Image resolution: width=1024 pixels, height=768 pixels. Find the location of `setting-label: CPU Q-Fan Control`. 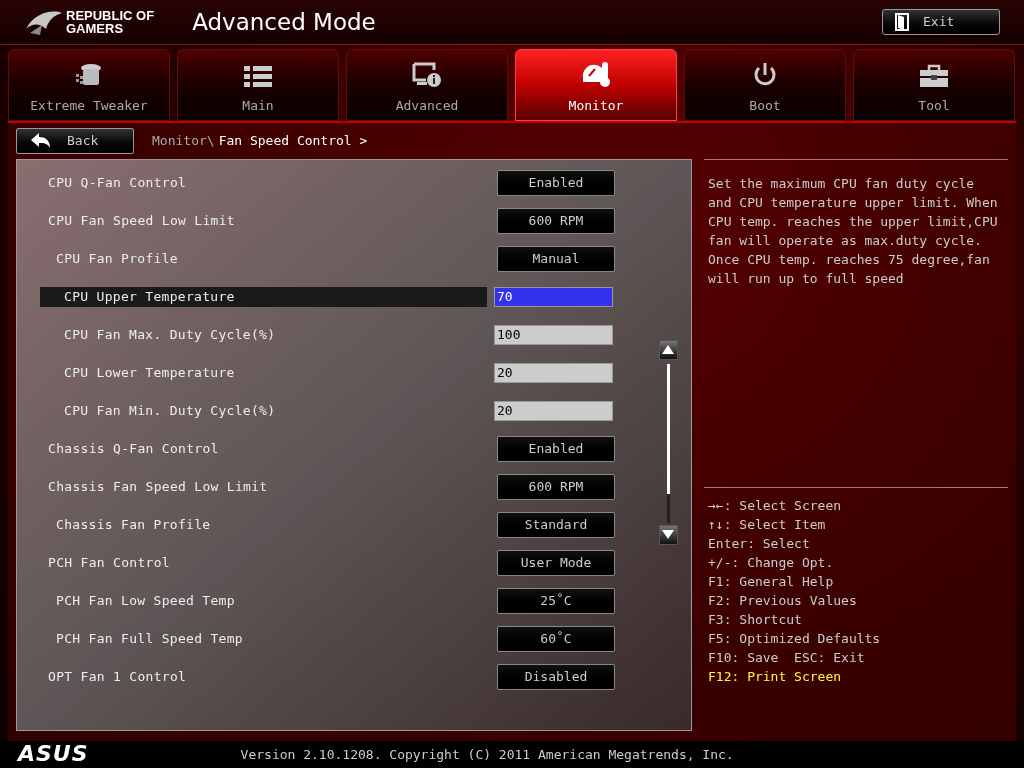

setting-label: CPU Q-Fan Control is located at coordinates (263, 182).